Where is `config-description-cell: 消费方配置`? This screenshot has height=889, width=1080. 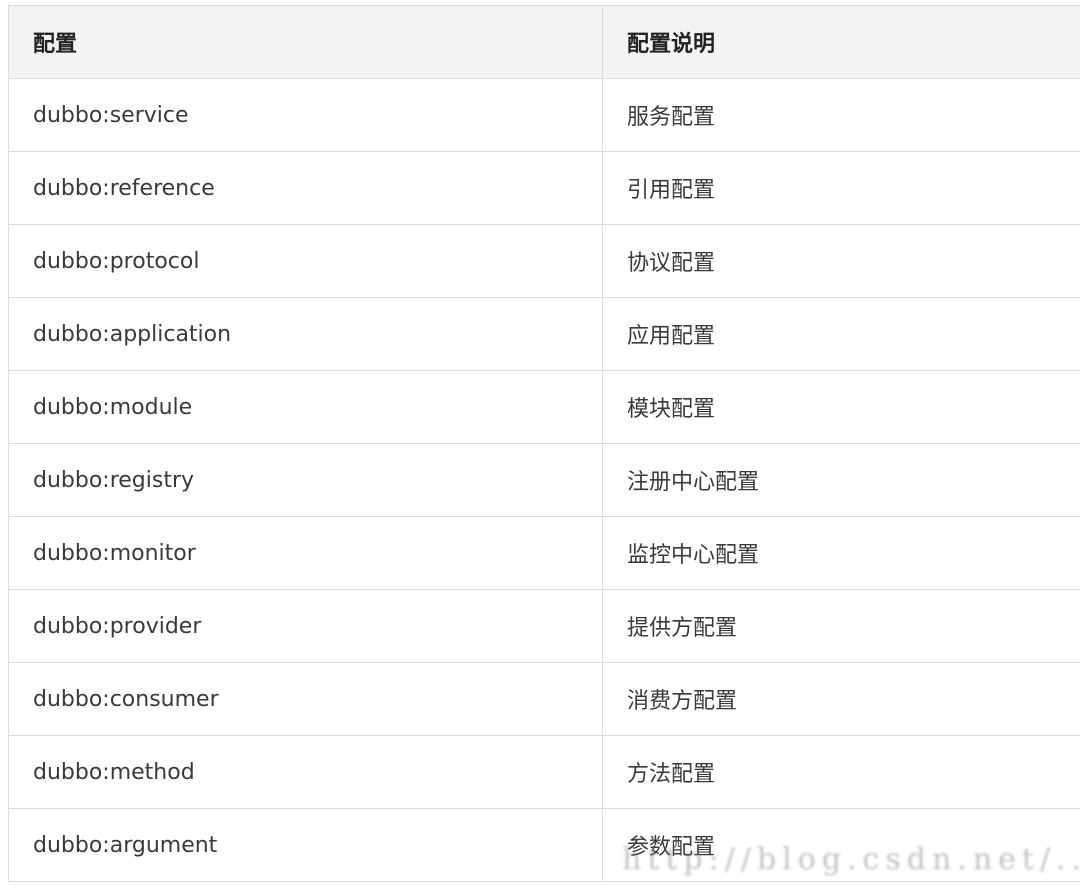
config-description-cell: 消费方配置 is located at coordinates (841, 699).